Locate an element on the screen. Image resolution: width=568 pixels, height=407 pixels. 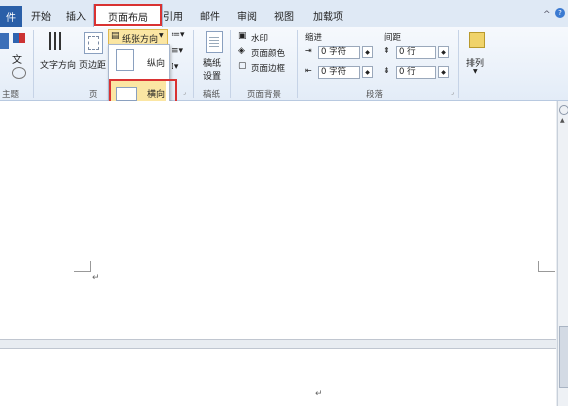
indent-right-spinner: ◆ is located at coordinates (367, 72).